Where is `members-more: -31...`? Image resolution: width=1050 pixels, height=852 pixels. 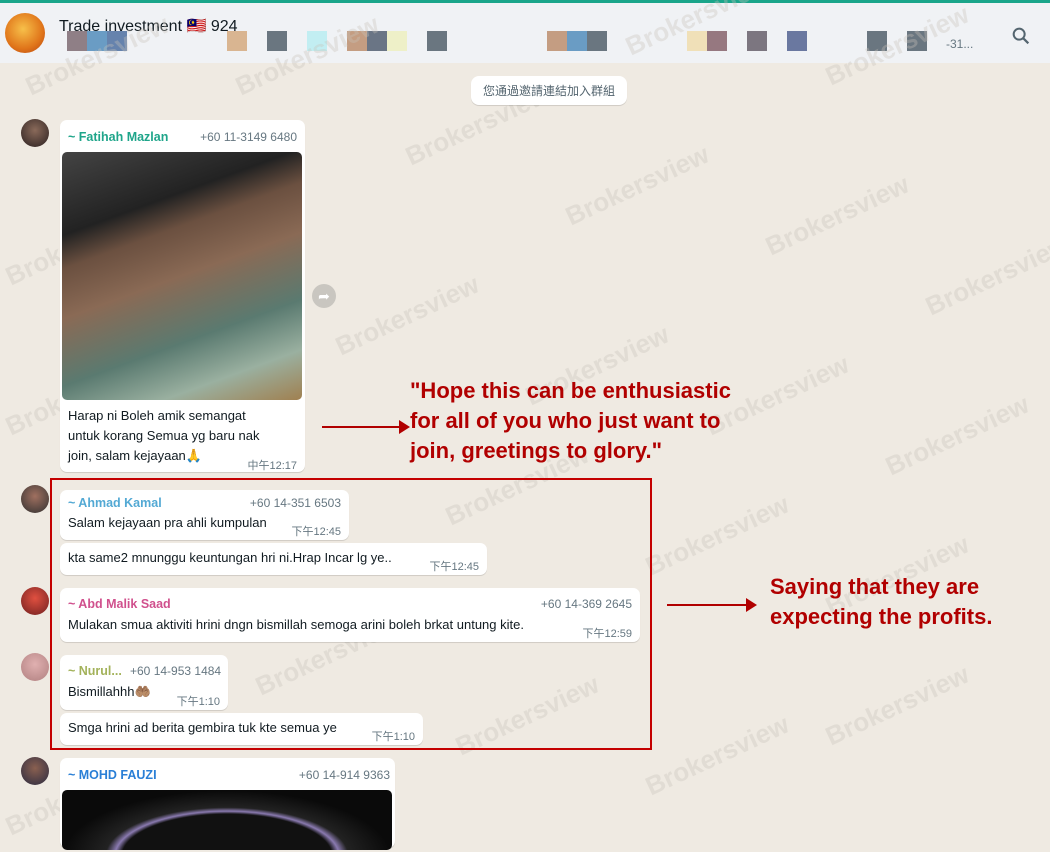
members-more: -31... is located at coordinates (960, 44).